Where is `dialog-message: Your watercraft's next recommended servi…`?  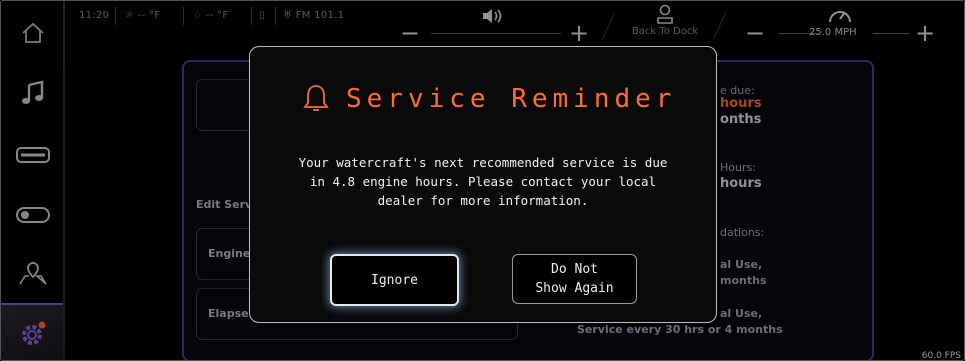
dialog-message: Your watercraft's next recommended servi… is located at coordinates (483, 181).